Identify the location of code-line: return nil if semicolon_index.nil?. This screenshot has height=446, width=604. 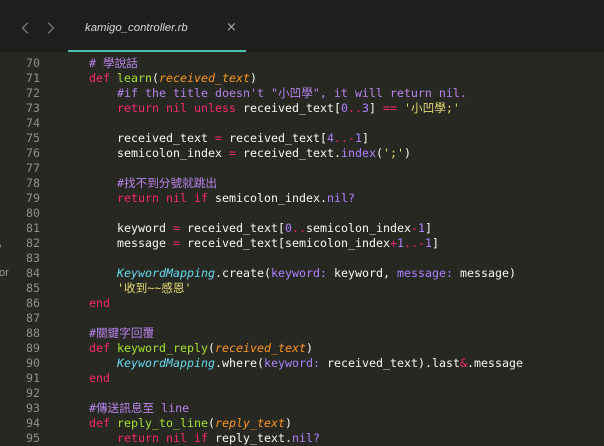
(332, 198).